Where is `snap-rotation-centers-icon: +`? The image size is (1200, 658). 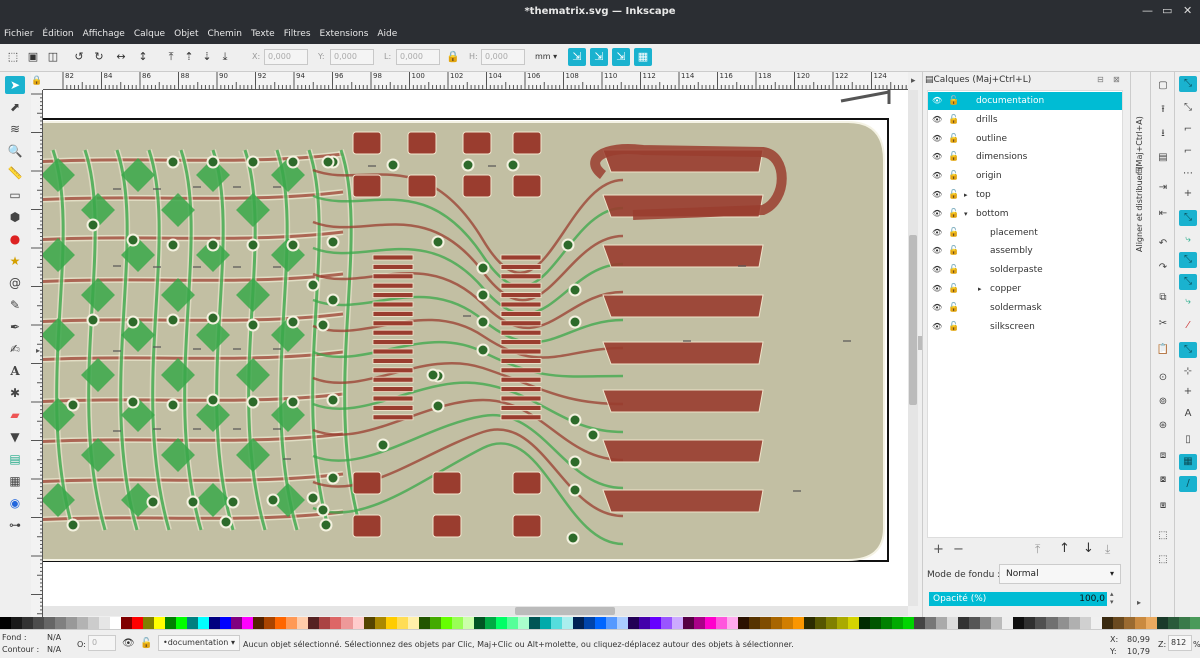
snap-rotation-centers-icon: + is located at coordinates (1188, 392).